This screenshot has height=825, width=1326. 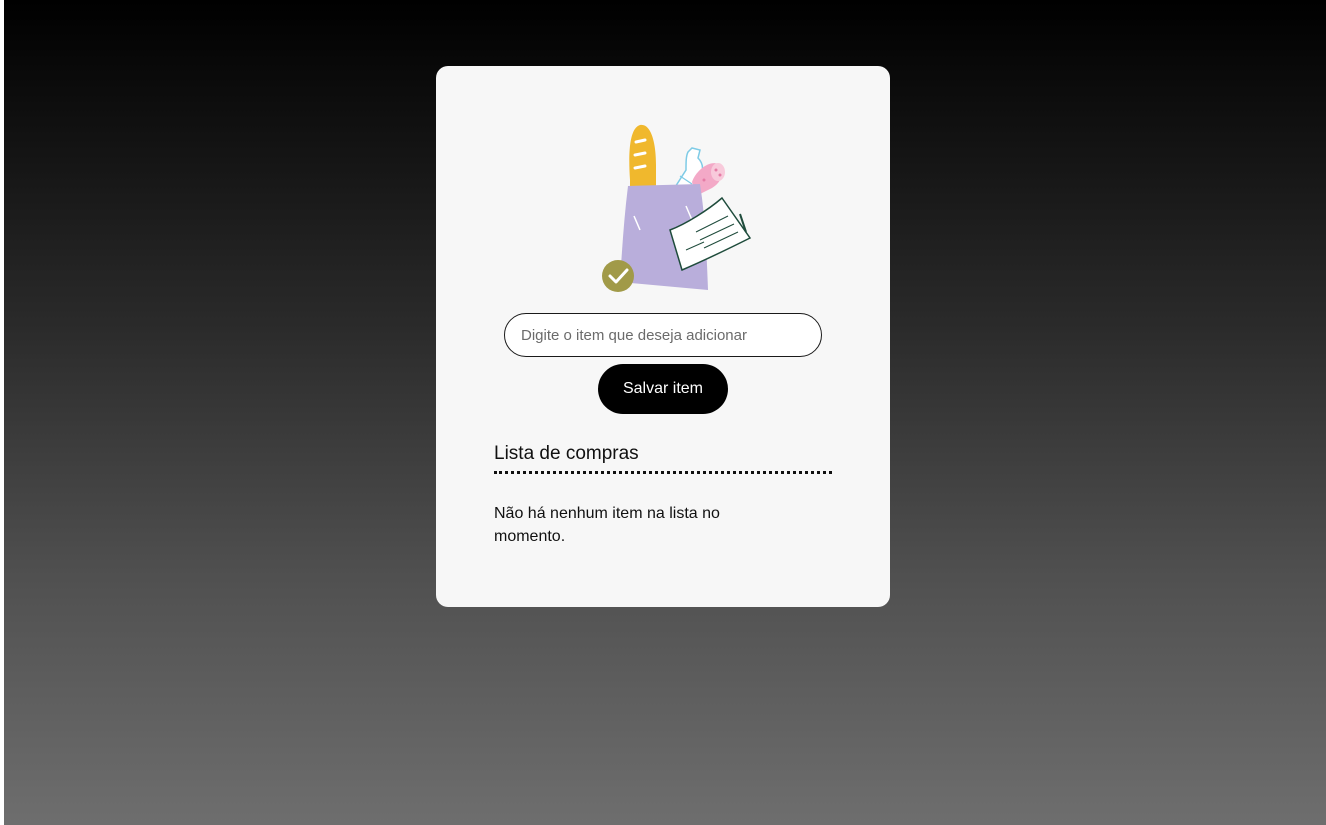 What do you see at coordinates (607, 525) in the screenshot?
I see `empty-list-message: Não há nenhum item na lista no momento.` at bounding box center [607, 525].